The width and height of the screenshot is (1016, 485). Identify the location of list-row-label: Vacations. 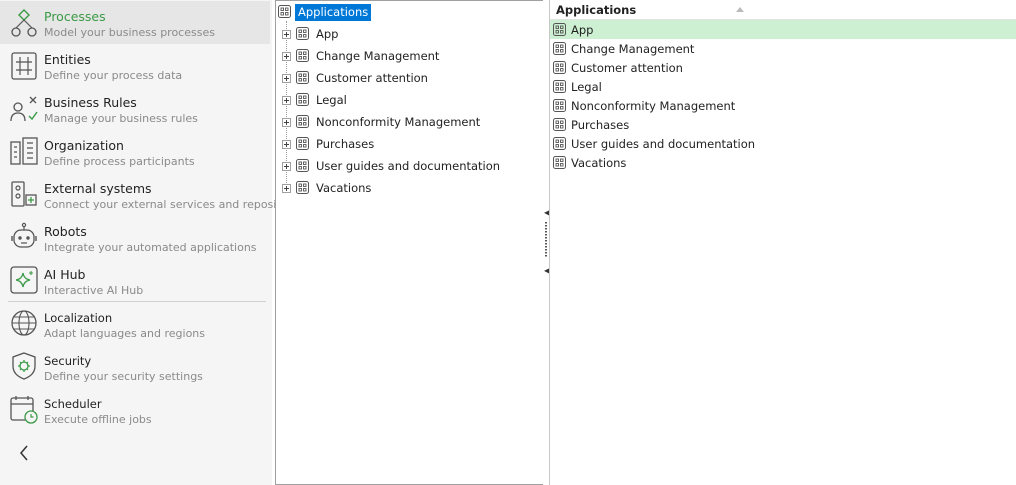
(599, 163).